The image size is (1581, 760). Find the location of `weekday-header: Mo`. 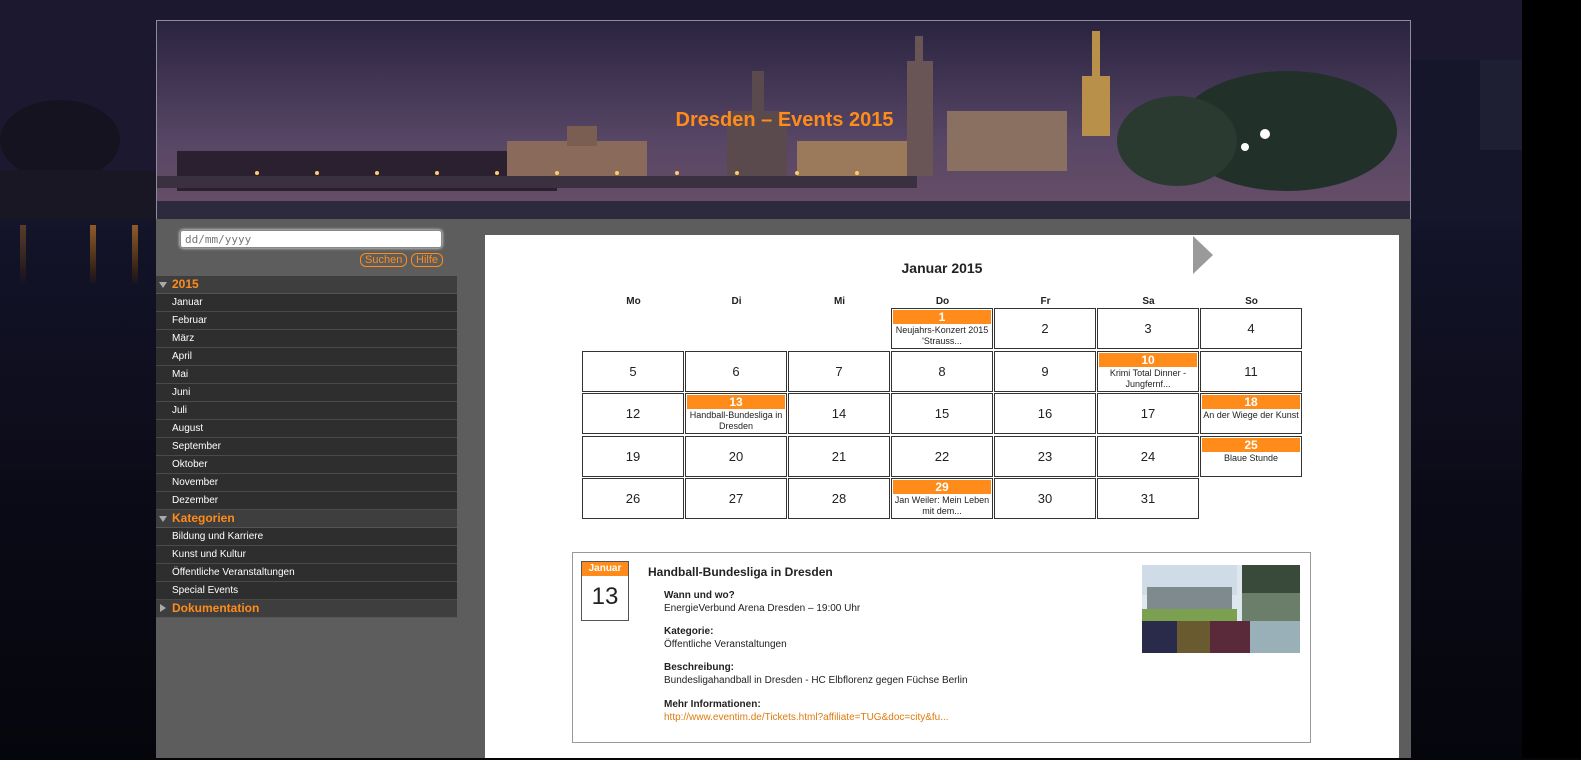

weekday-header: Mo is located at coordinates (633, 301).